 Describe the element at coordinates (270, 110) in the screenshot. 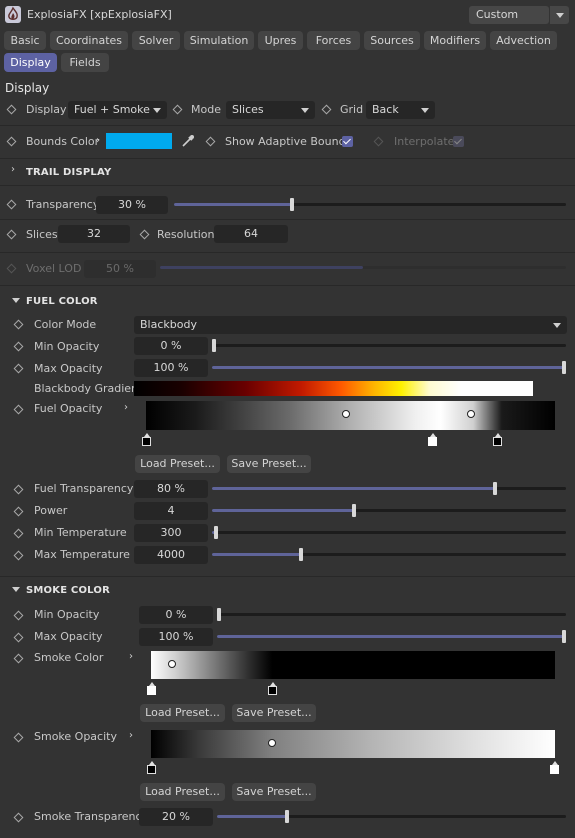

I see `mode-dropdown: Slices` at that location.